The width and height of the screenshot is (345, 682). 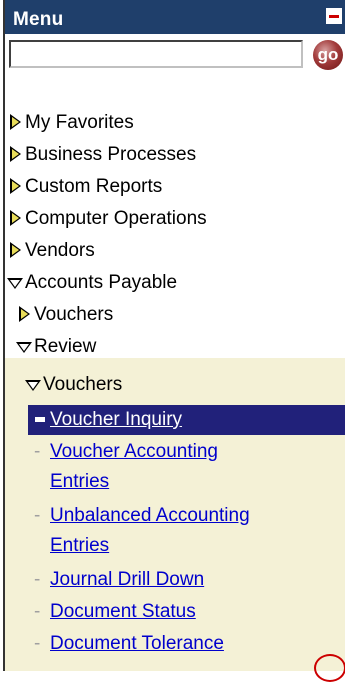 What do you see at coordinates (134, 451) in the screenshot?
I see `link-line: Voucher Accounting` at bounding box center [134, 451].